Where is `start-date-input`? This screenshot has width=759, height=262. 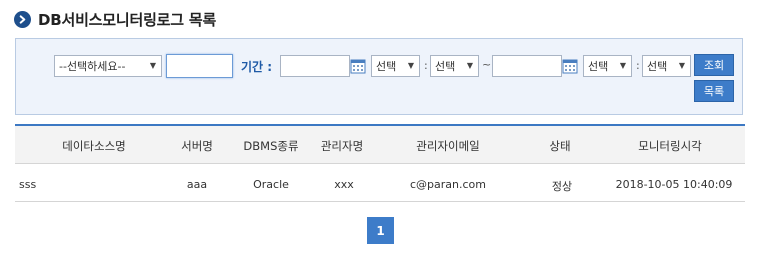
start-date-input is located at coordinates (315, 66).